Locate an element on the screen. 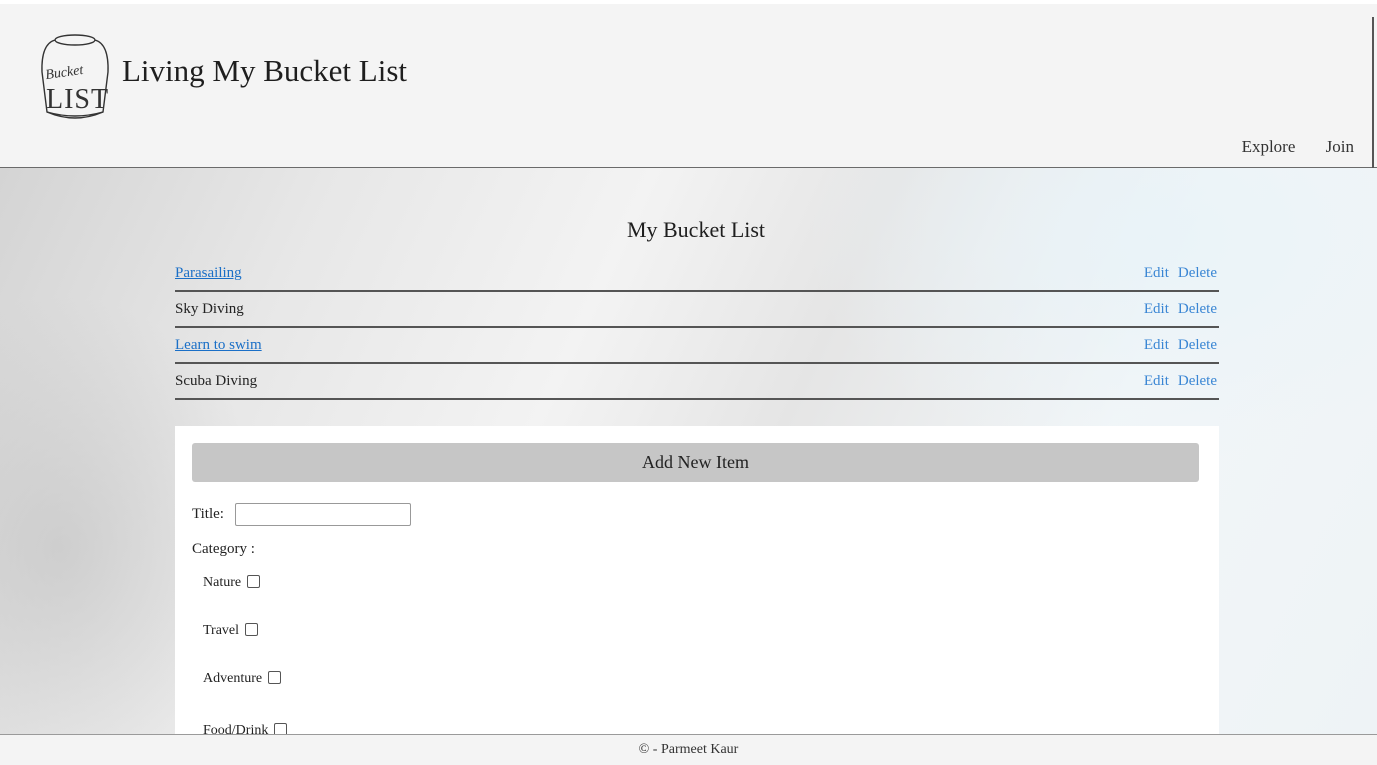  food-drink-checkbox is located at coordinates (281, 728).